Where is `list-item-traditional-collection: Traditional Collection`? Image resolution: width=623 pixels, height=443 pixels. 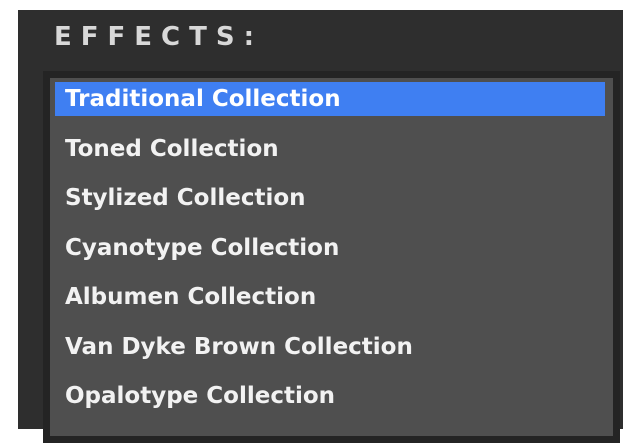 list-item-traditional-collection: Traditional Collection is located at coordinates (330, 107).